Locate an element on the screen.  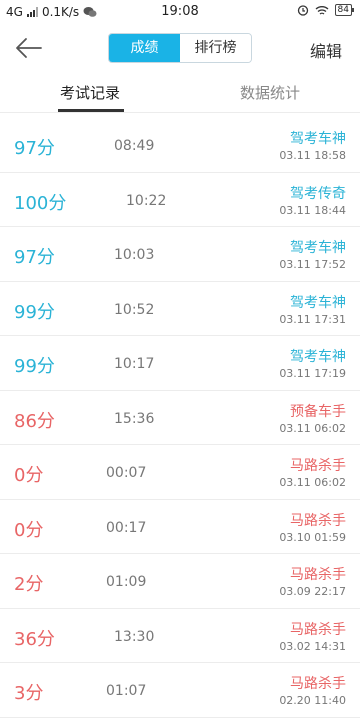
battery-level: 84 is located at coordinates (343, 10).